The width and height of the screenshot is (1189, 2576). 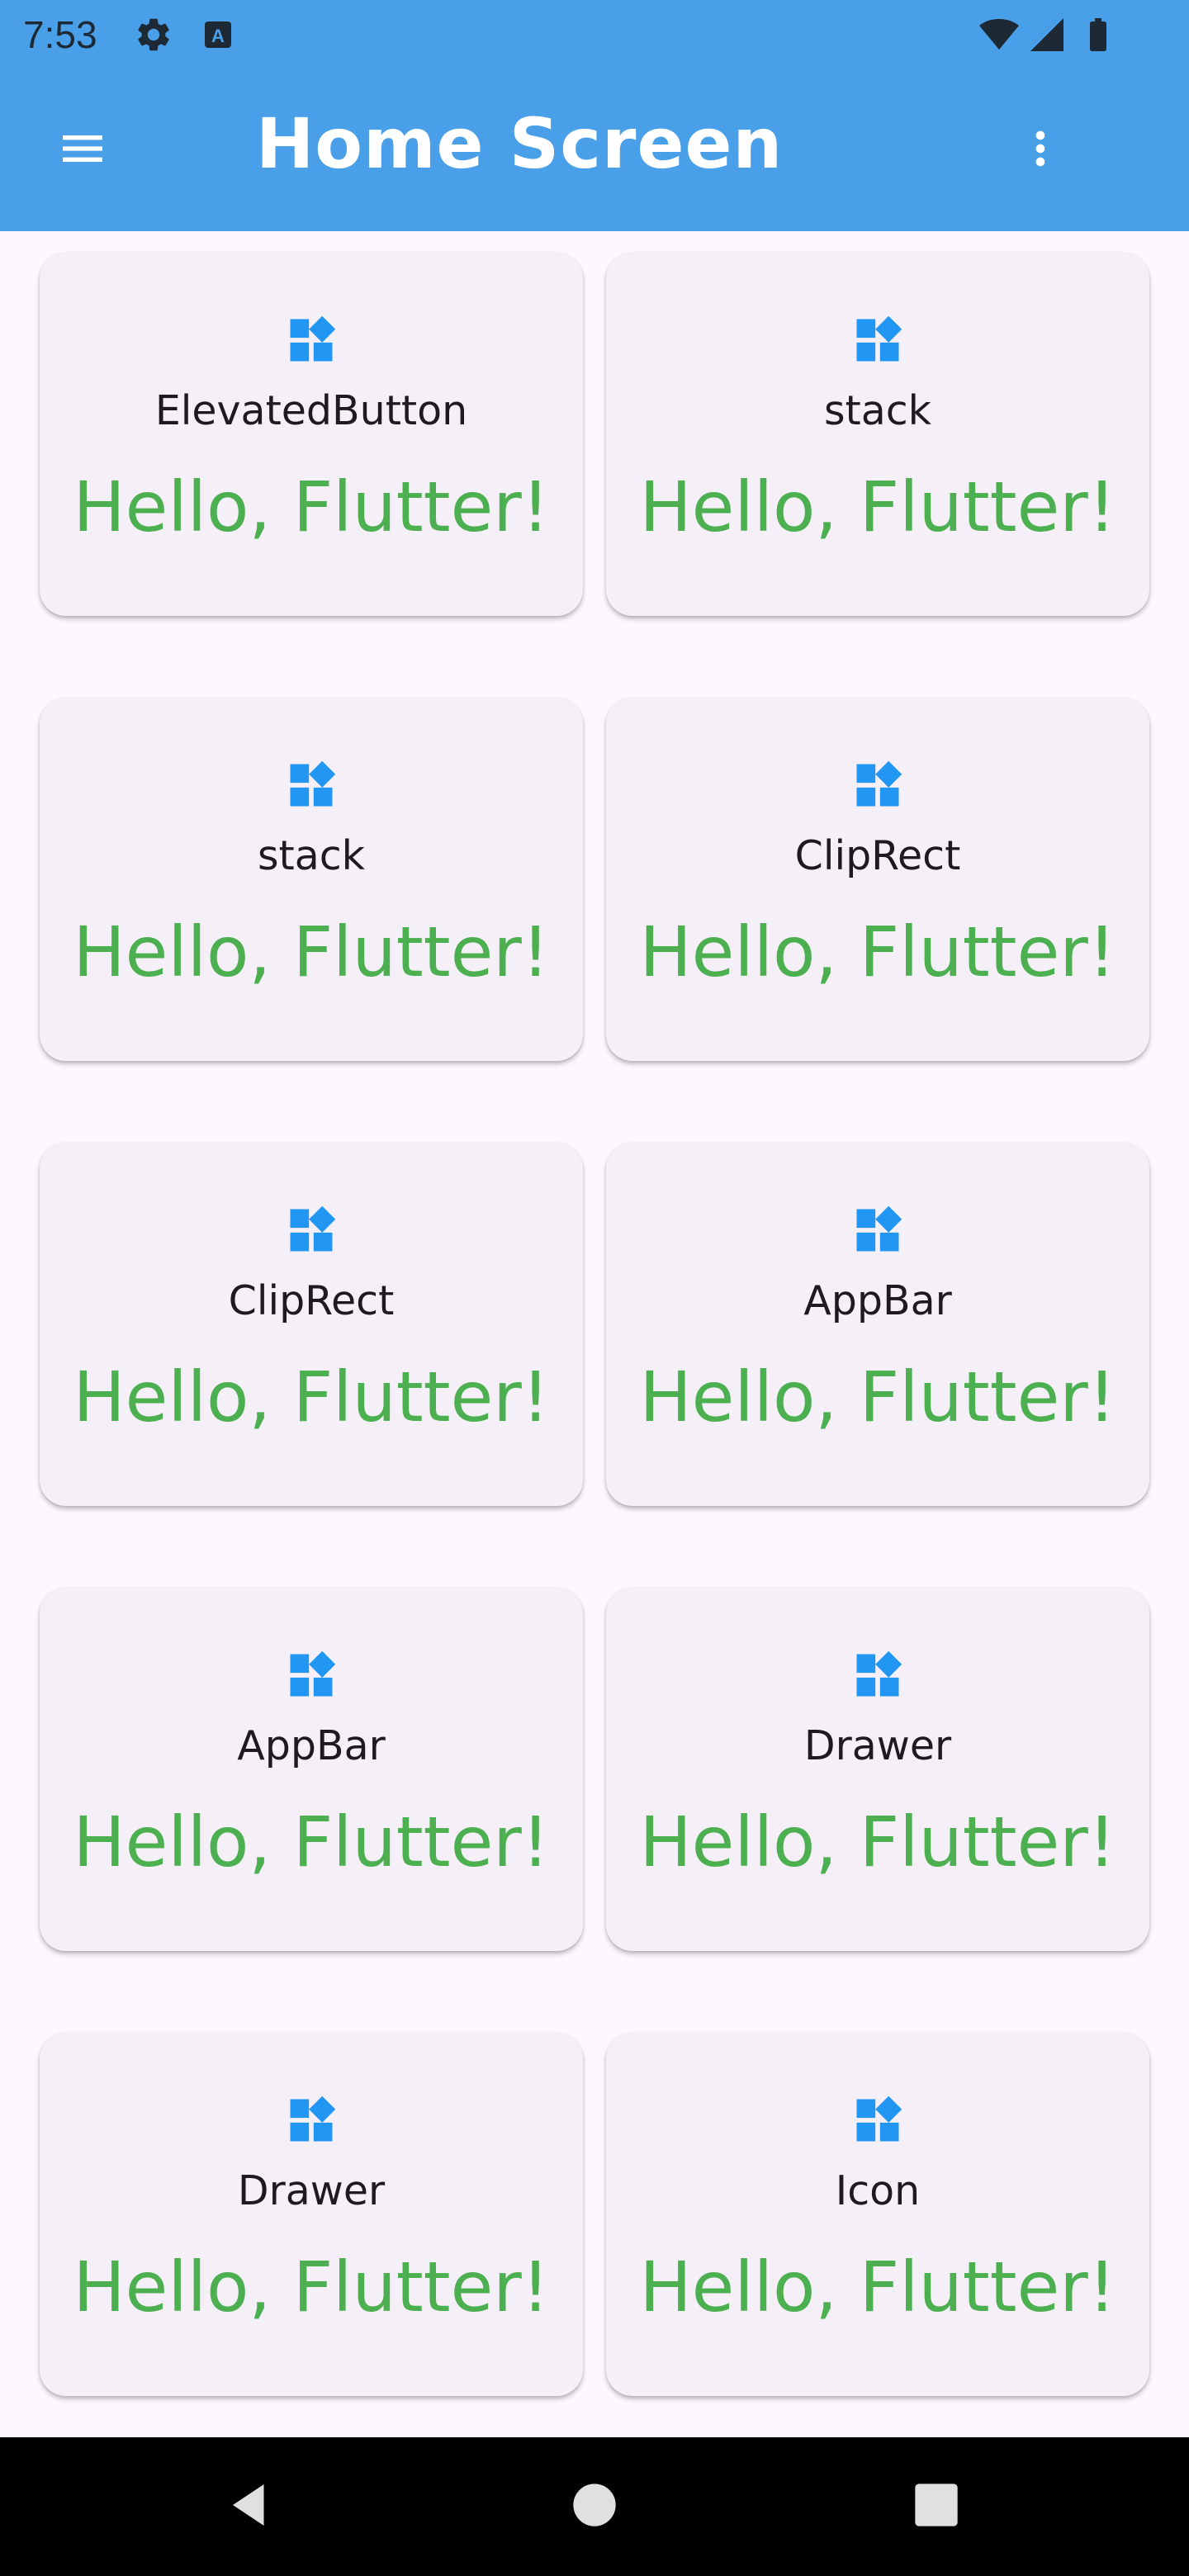 I want to click on card: Icon Hello, Flutter!, so click(x=877, y=2214).